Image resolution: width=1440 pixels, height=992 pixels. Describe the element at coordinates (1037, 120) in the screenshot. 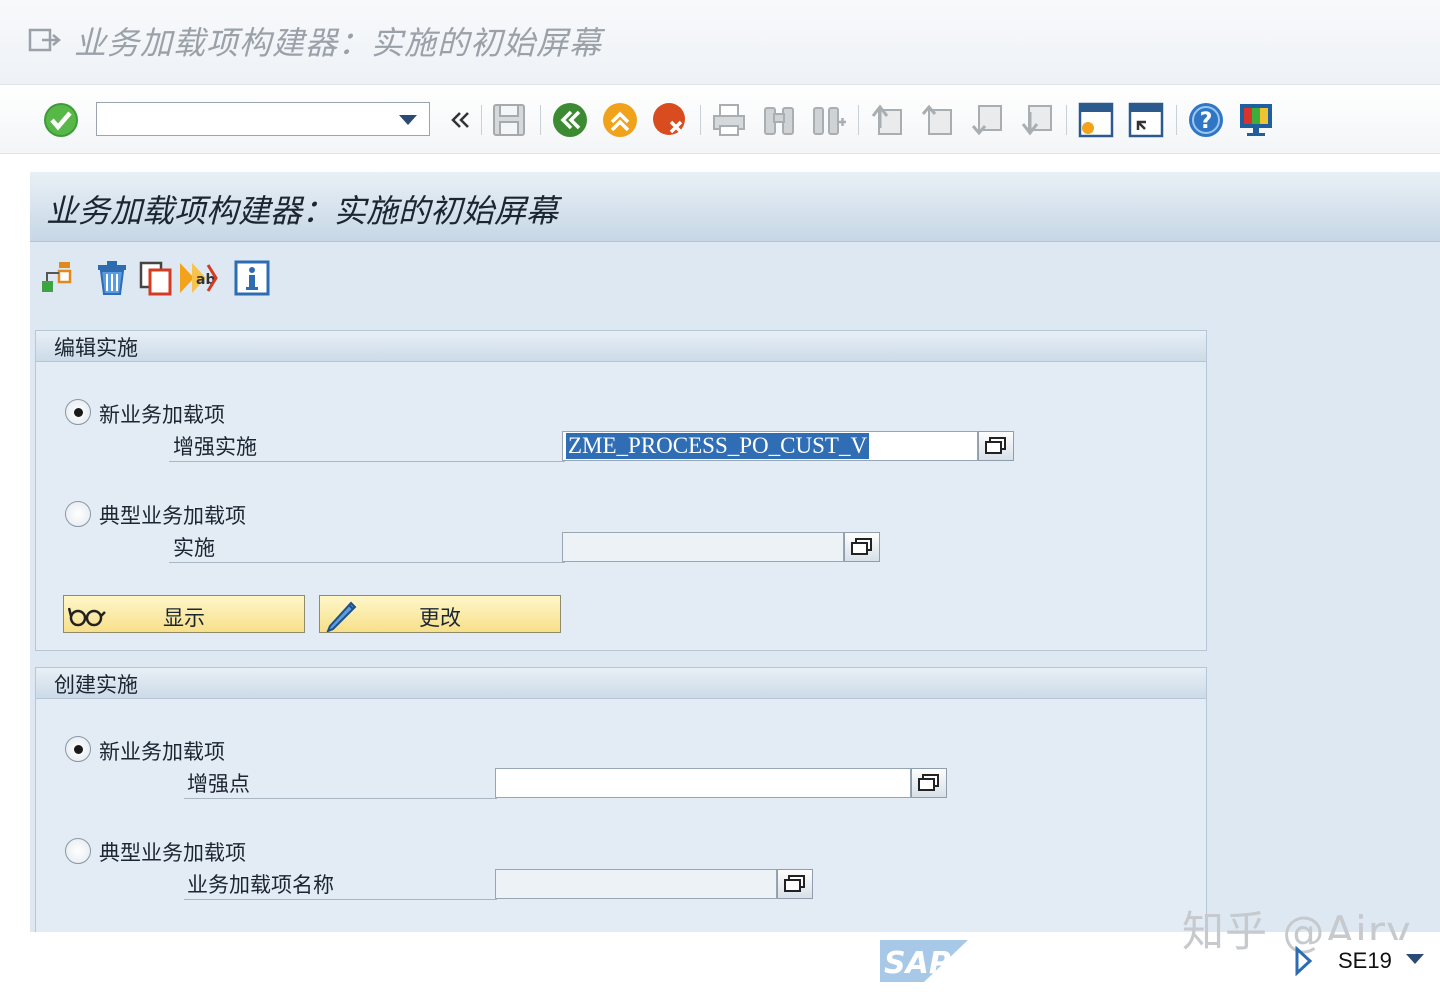

I see `last-page-icon` at that location.